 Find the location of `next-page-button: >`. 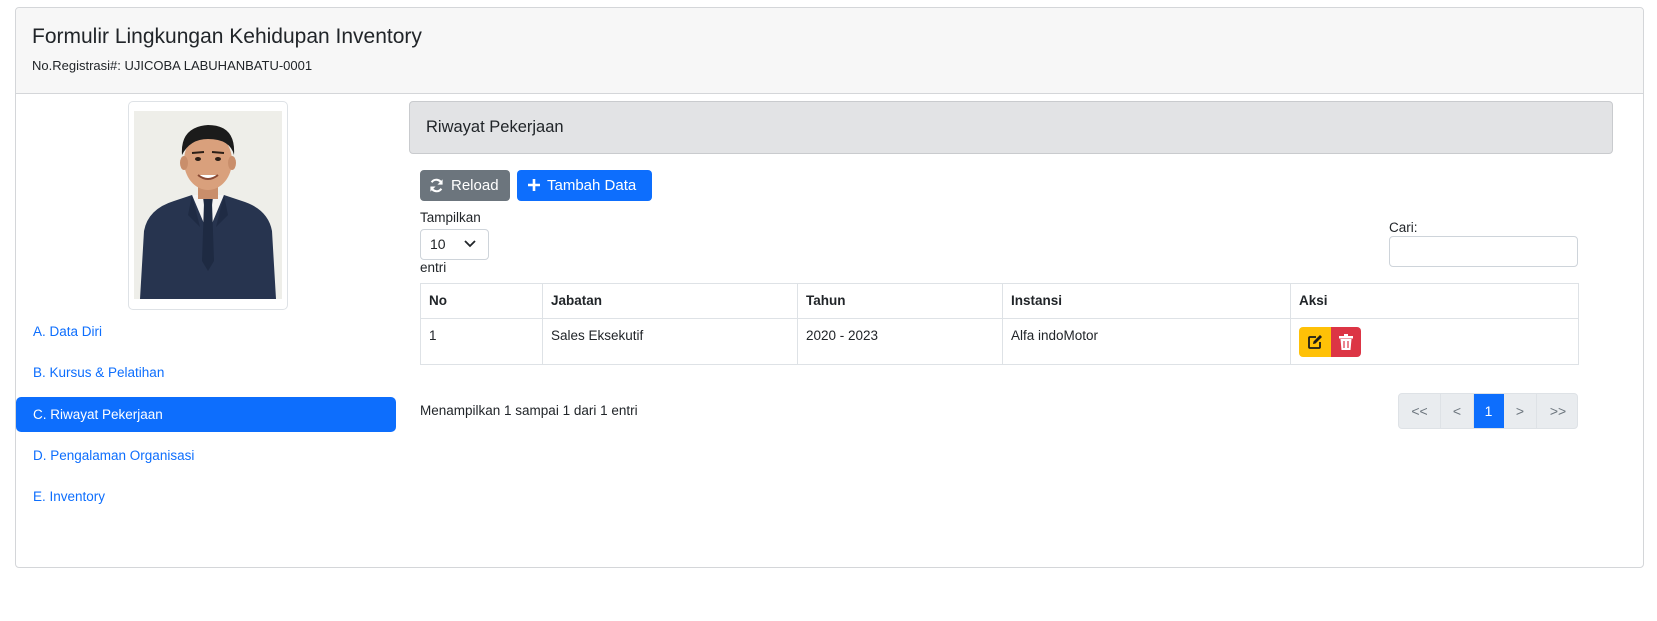

next-page-button: > is located at coordinates (1520, 411).